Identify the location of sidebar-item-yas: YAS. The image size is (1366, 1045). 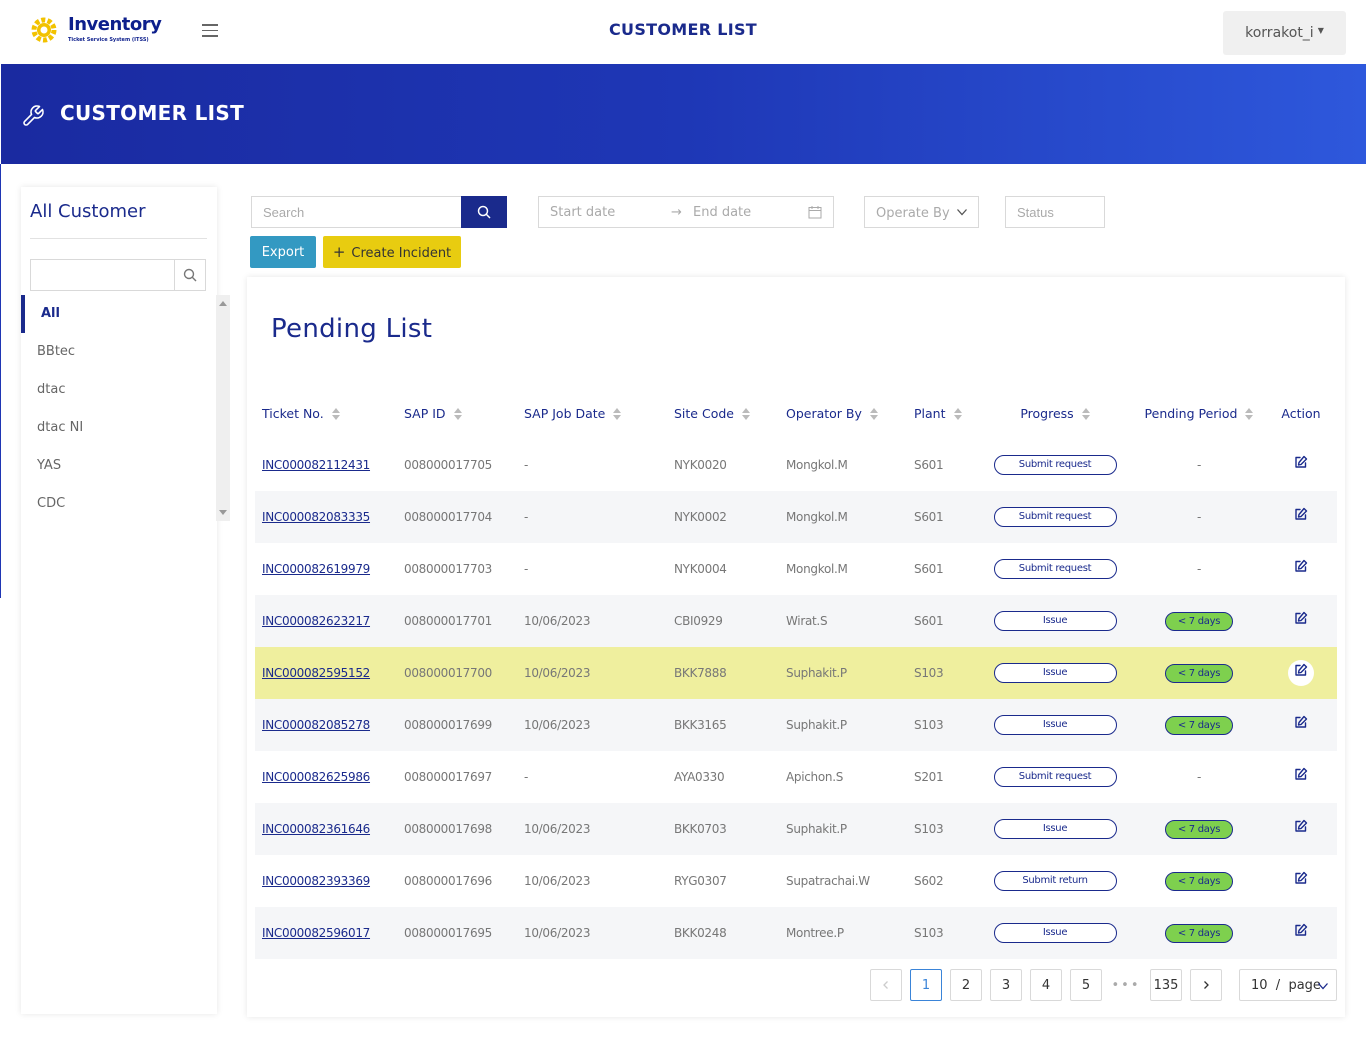
(119, 466).